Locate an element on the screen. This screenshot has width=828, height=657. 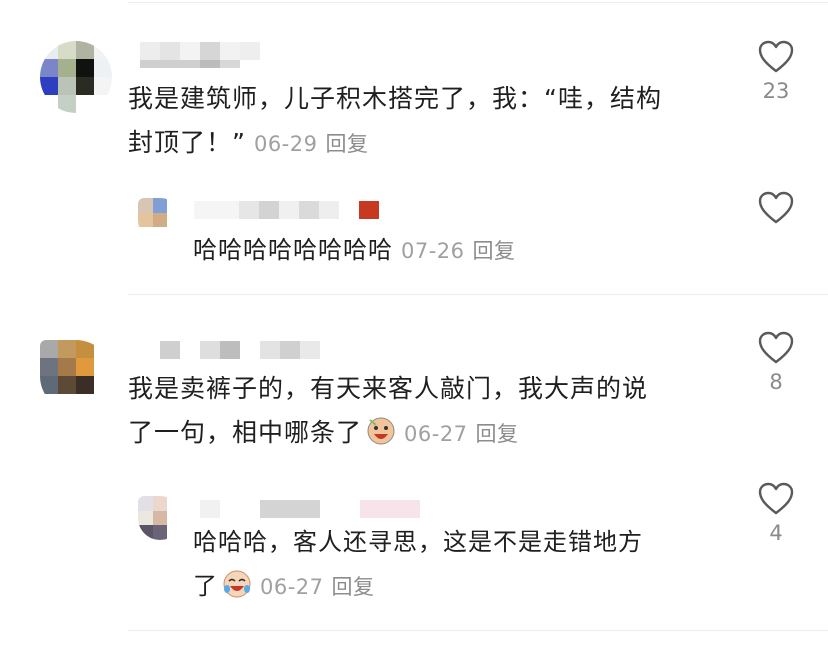
comment-meta: 07-26 回复 is located at coordinates (458, 251).